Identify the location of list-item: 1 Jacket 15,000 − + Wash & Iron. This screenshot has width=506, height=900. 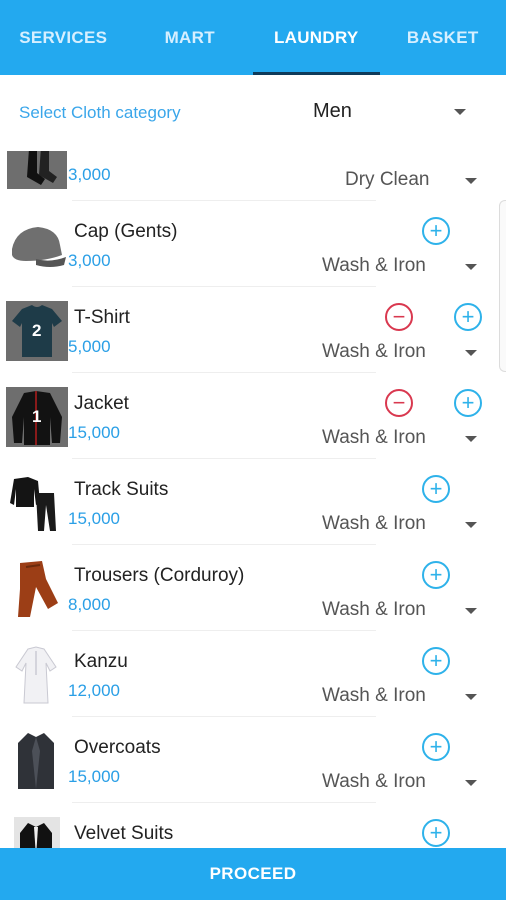
(253, 416).